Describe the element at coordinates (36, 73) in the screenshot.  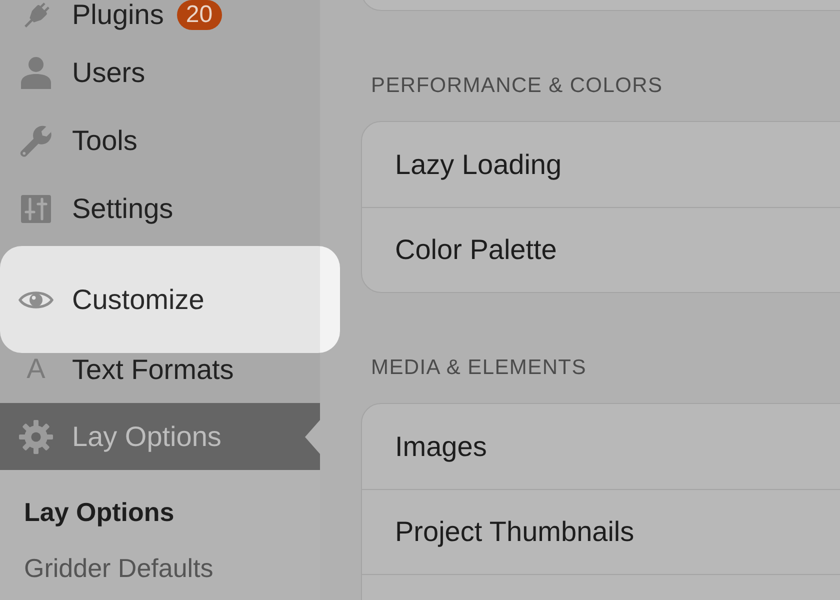
I see `user-icon` at that location.